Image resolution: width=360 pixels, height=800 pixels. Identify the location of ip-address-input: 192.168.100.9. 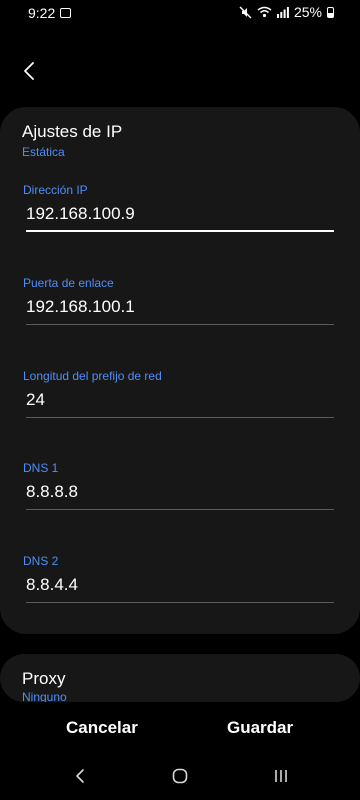
(80, 214).